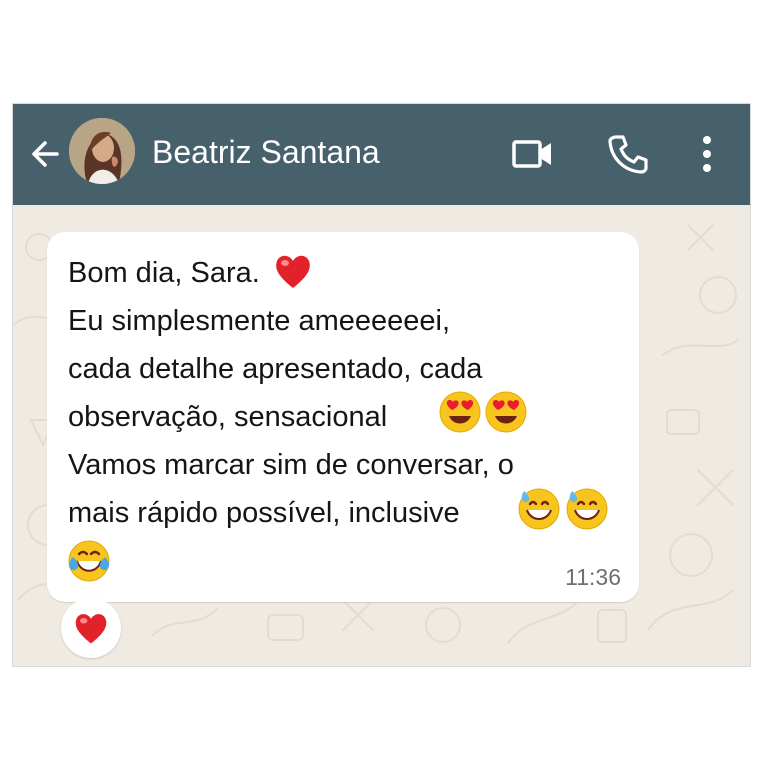 This screenshot has width=768, height=768. I want to click on message-line-1: Bom dia, Sara., so click(164, 273).